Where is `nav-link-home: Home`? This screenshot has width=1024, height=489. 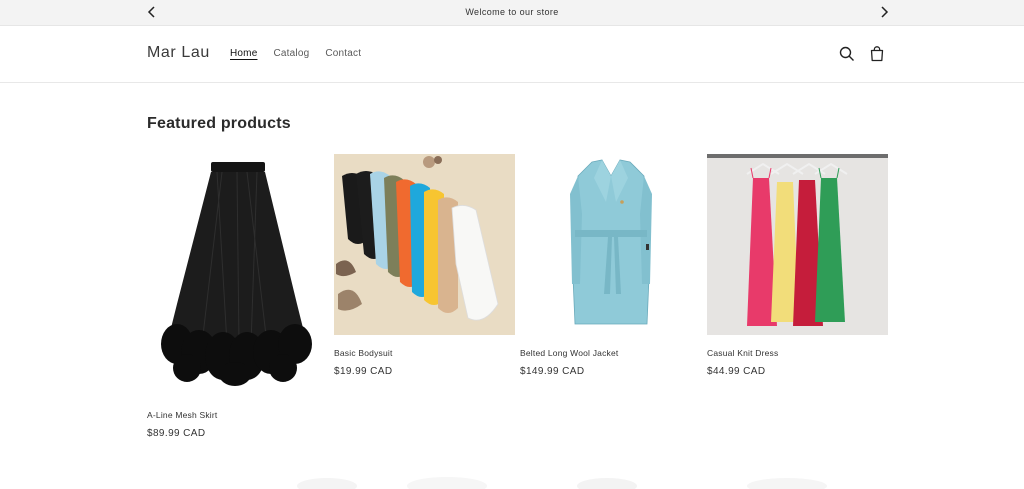 nav-link-home: Home is located at coordinates (243, 53).